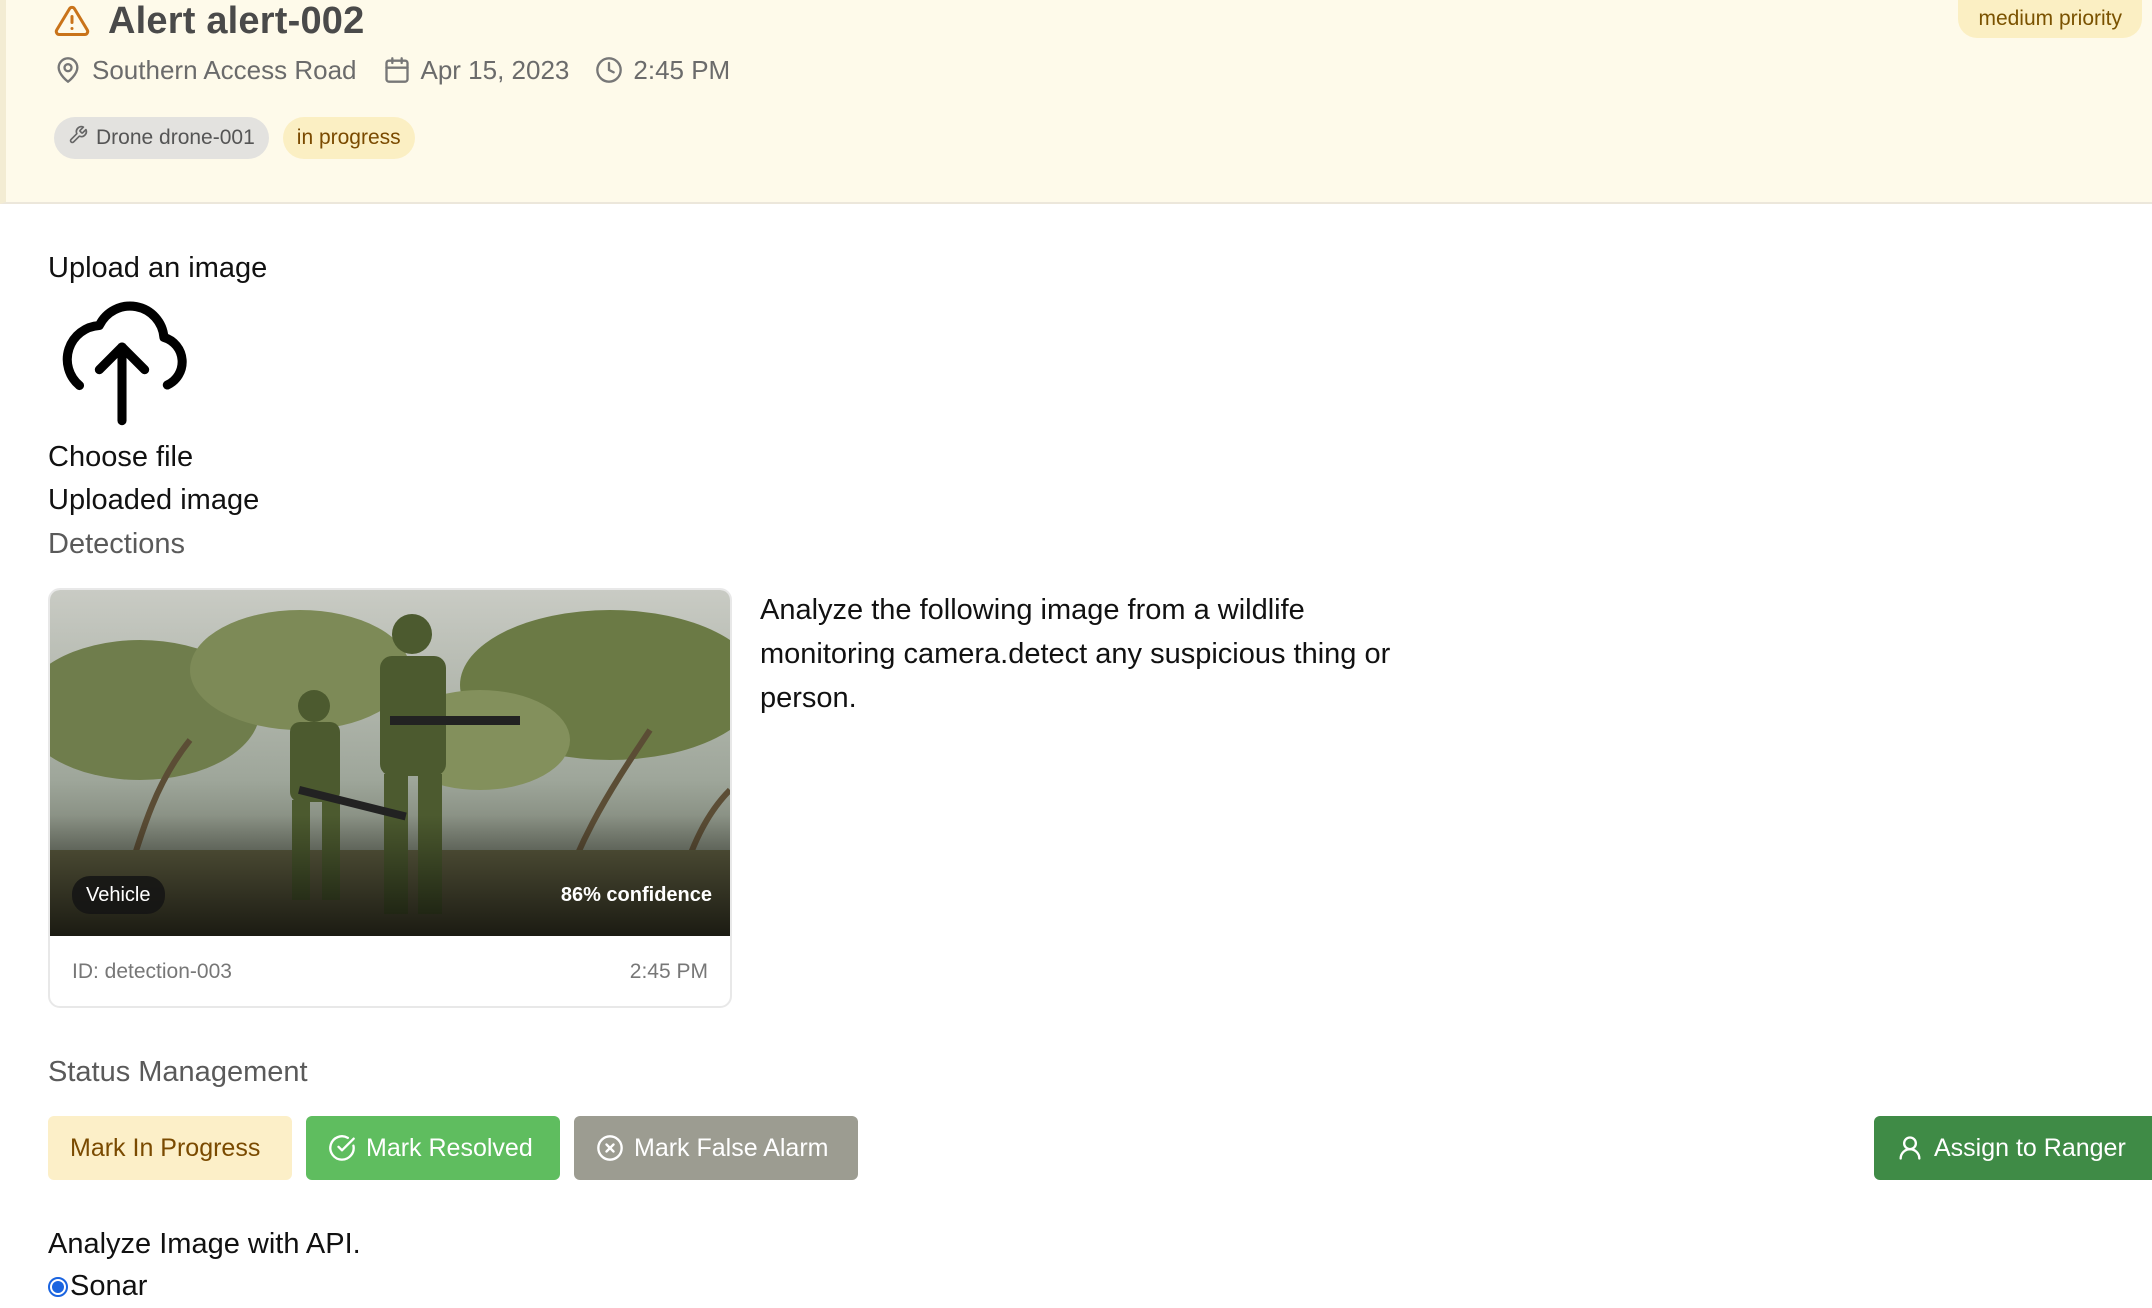  What do you see at coordinates (72, 21) in the screenshot?
I see `warning-triangle-icon` at bounding box center [72, 21].